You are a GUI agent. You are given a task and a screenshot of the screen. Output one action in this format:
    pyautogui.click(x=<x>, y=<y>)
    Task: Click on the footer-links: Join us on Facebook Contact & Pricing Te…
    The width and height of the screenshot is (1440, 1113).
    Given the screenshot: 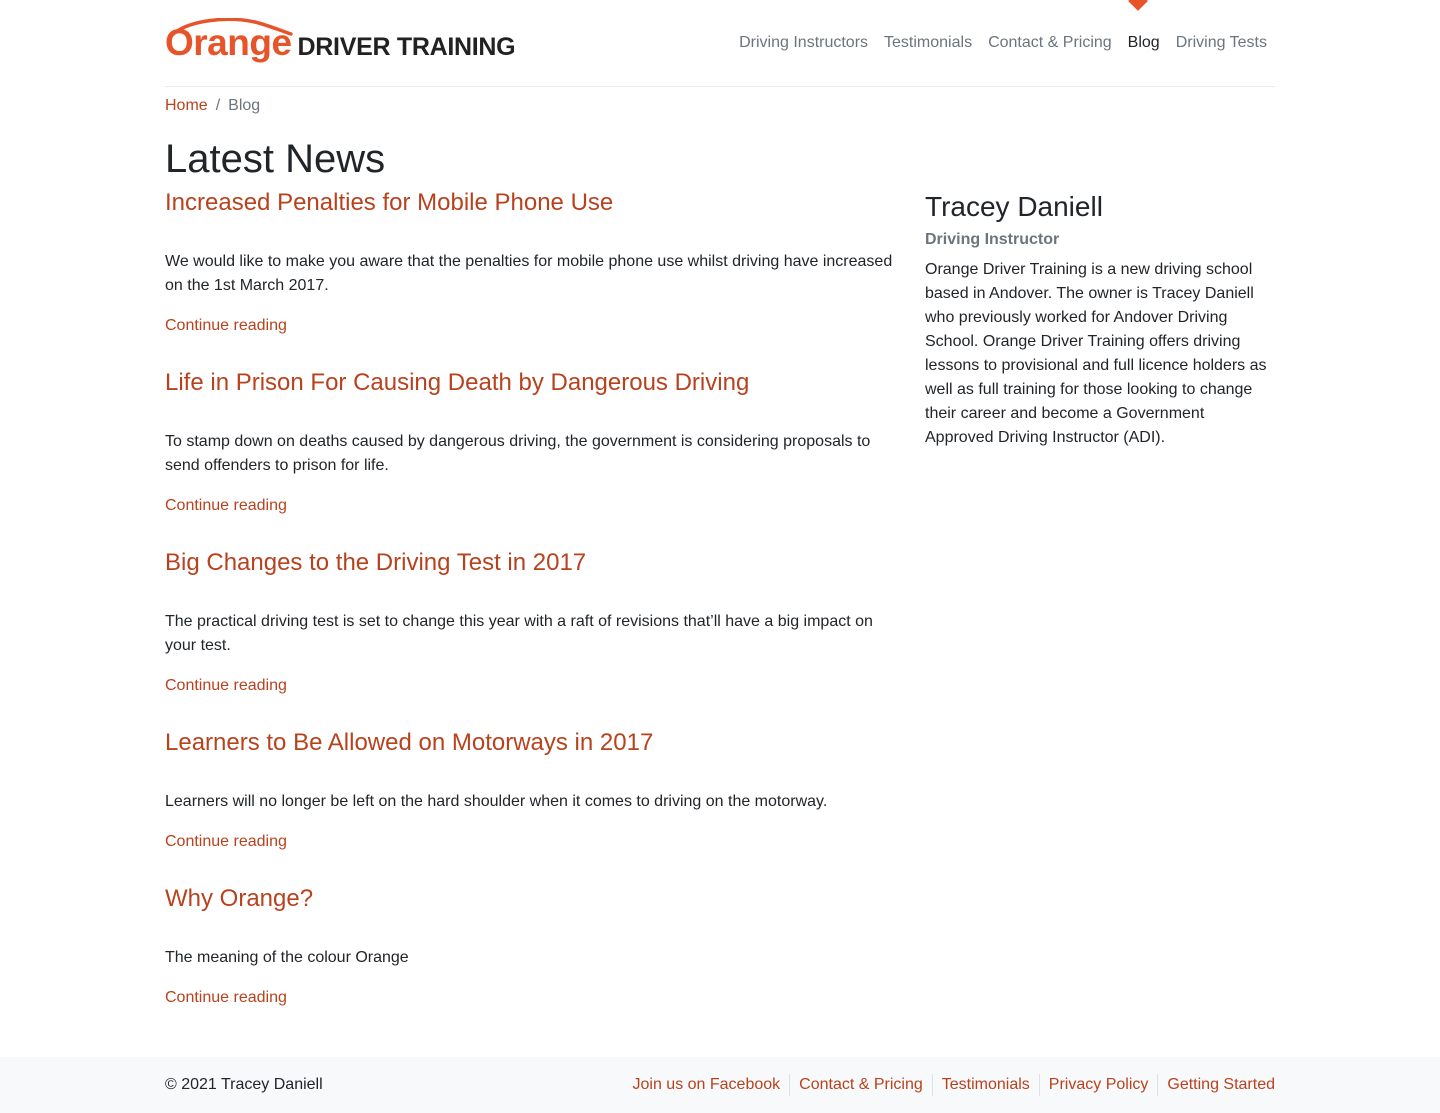 What is the action you would take?
    pyautogui.click(x=954, y=1085)
    